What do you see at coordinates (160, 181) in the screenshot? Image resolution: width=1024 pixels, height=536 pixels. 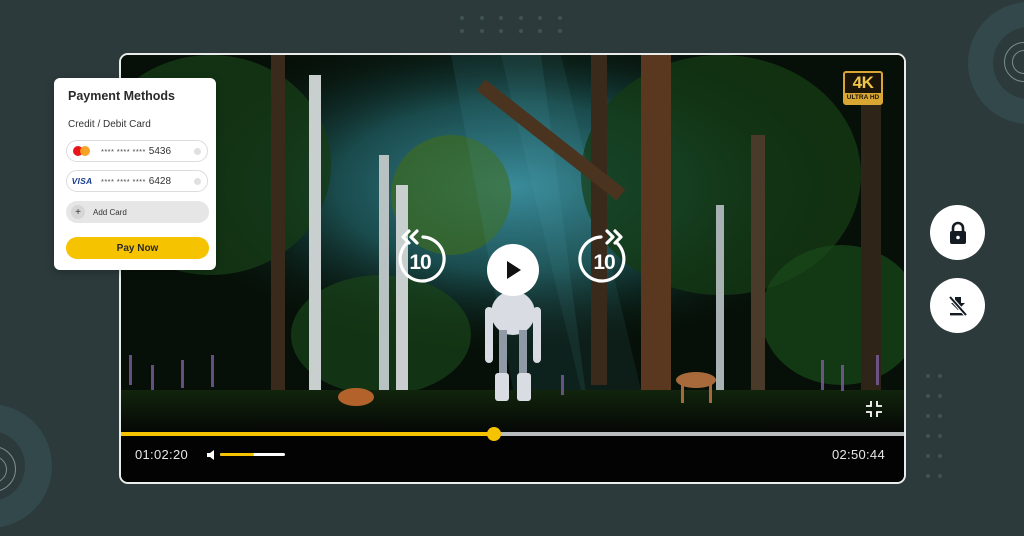 I see `card-last4: 6428` at bounding box center [160, 181].